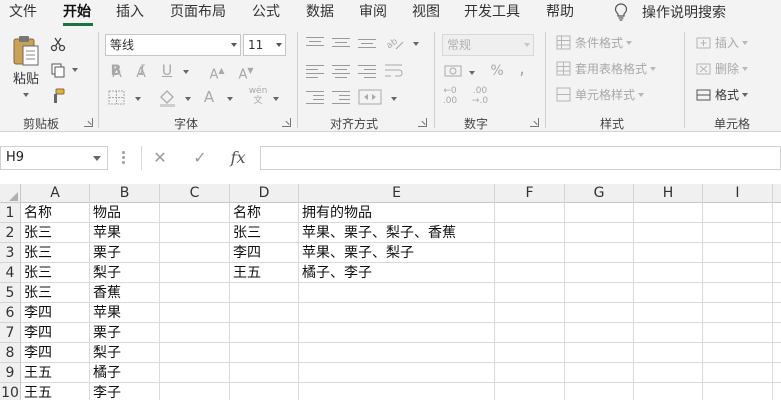  I want to click on percent-style-icon: %, so click(497, 71).